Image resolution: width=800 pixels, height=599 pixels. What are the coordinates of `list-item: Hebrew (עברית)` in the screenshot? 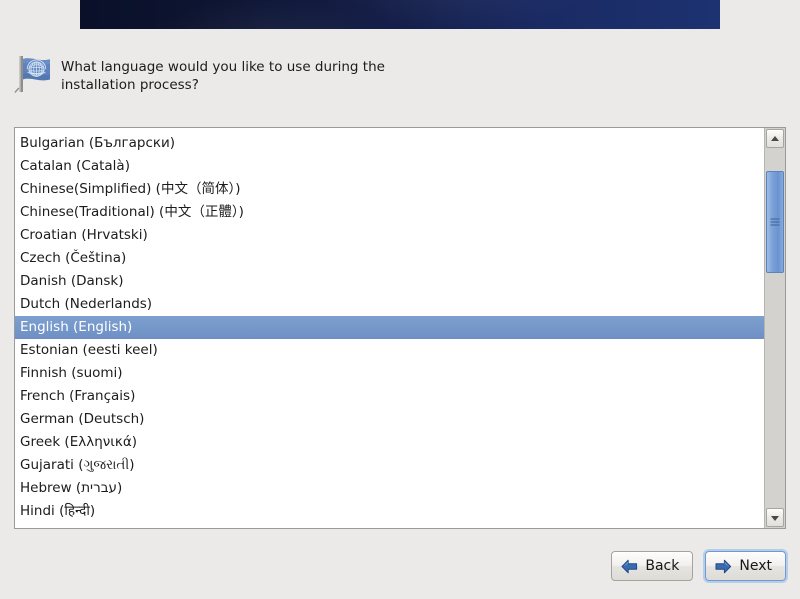 It's located at (389, 488).